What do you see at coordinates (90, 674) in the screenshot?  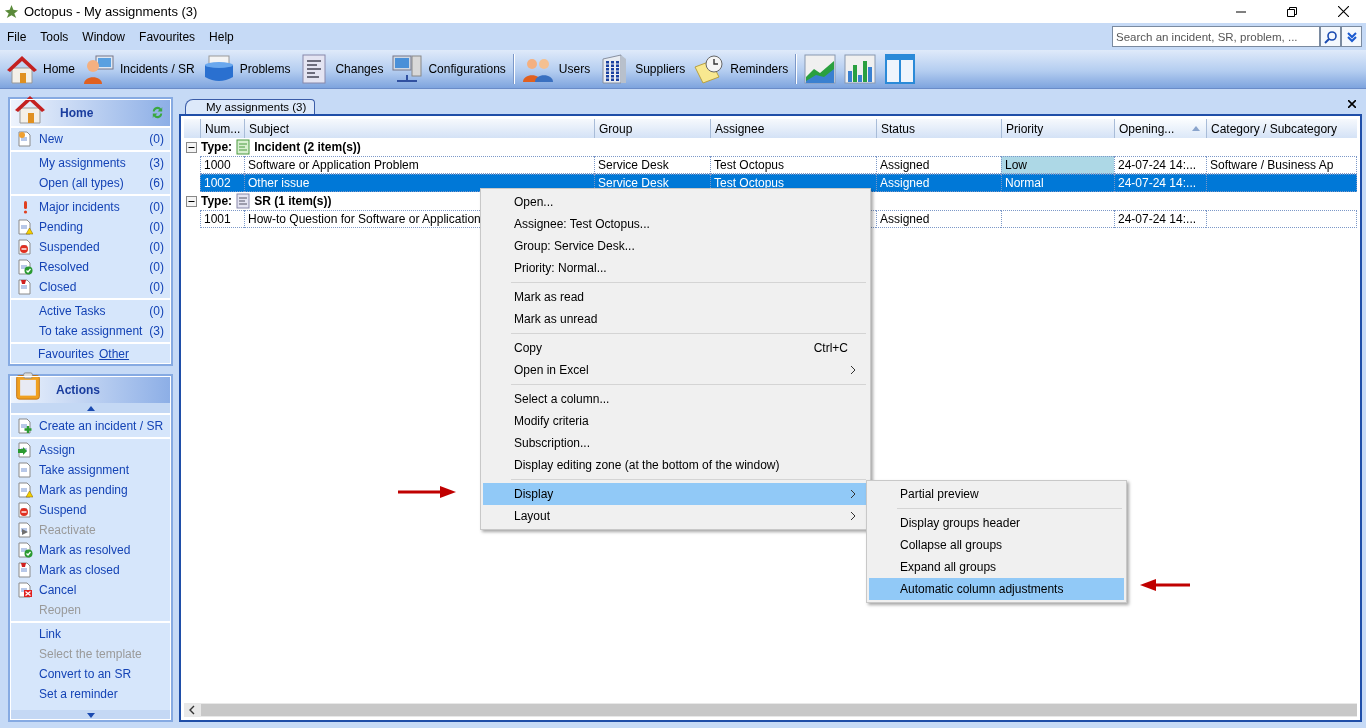 I see `action-item: Convert to an SR` at bounding box center [90, 674].